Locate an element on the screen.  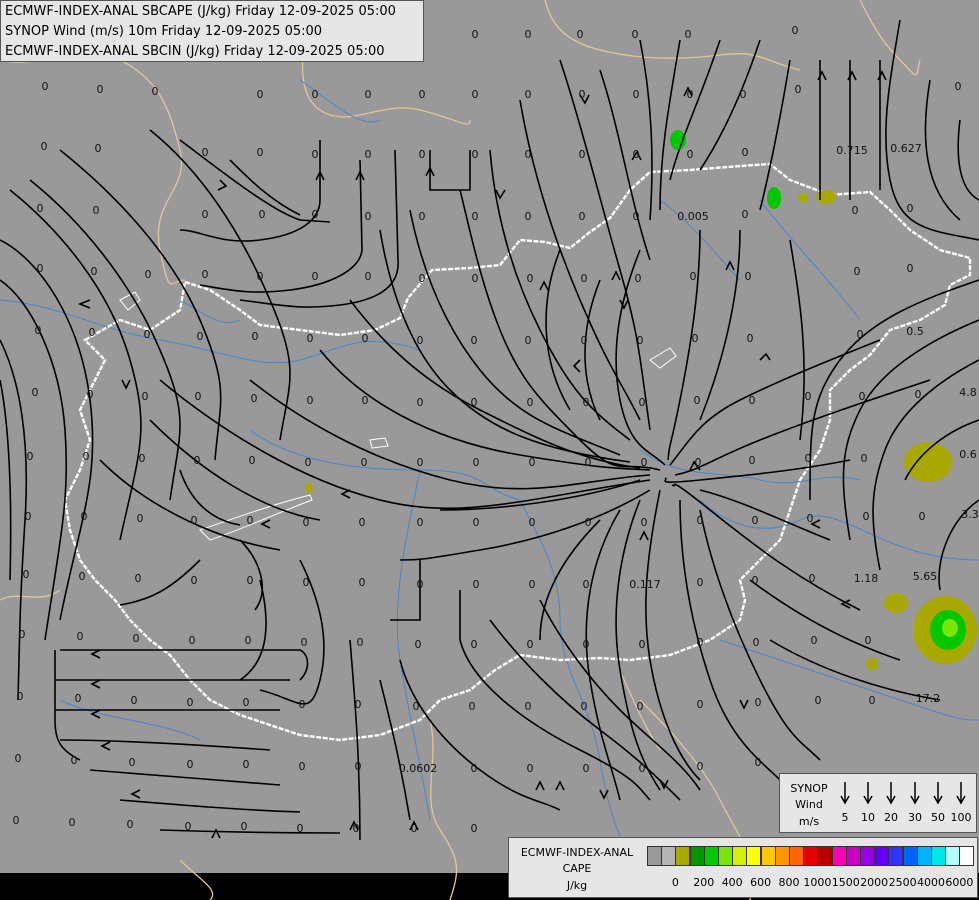
cape-tick-label: 0 is located at coordinates (675, 882).